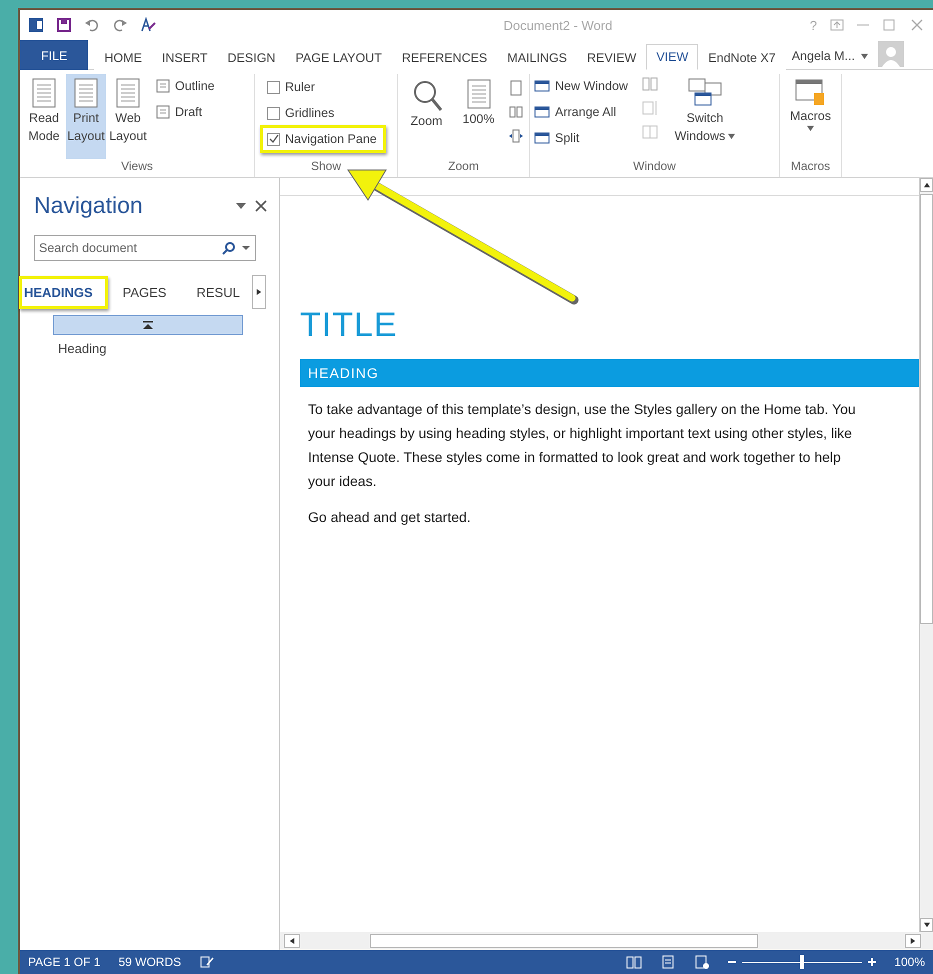  I want to click on zoom-slider-thumb, so click(802, 962).